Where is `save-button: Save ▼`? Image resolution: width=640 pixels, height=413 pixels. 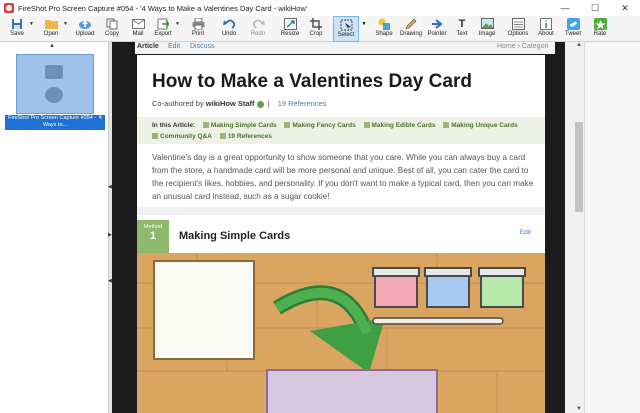 save-button: Save ▼ is located at coordinates (20, 29).